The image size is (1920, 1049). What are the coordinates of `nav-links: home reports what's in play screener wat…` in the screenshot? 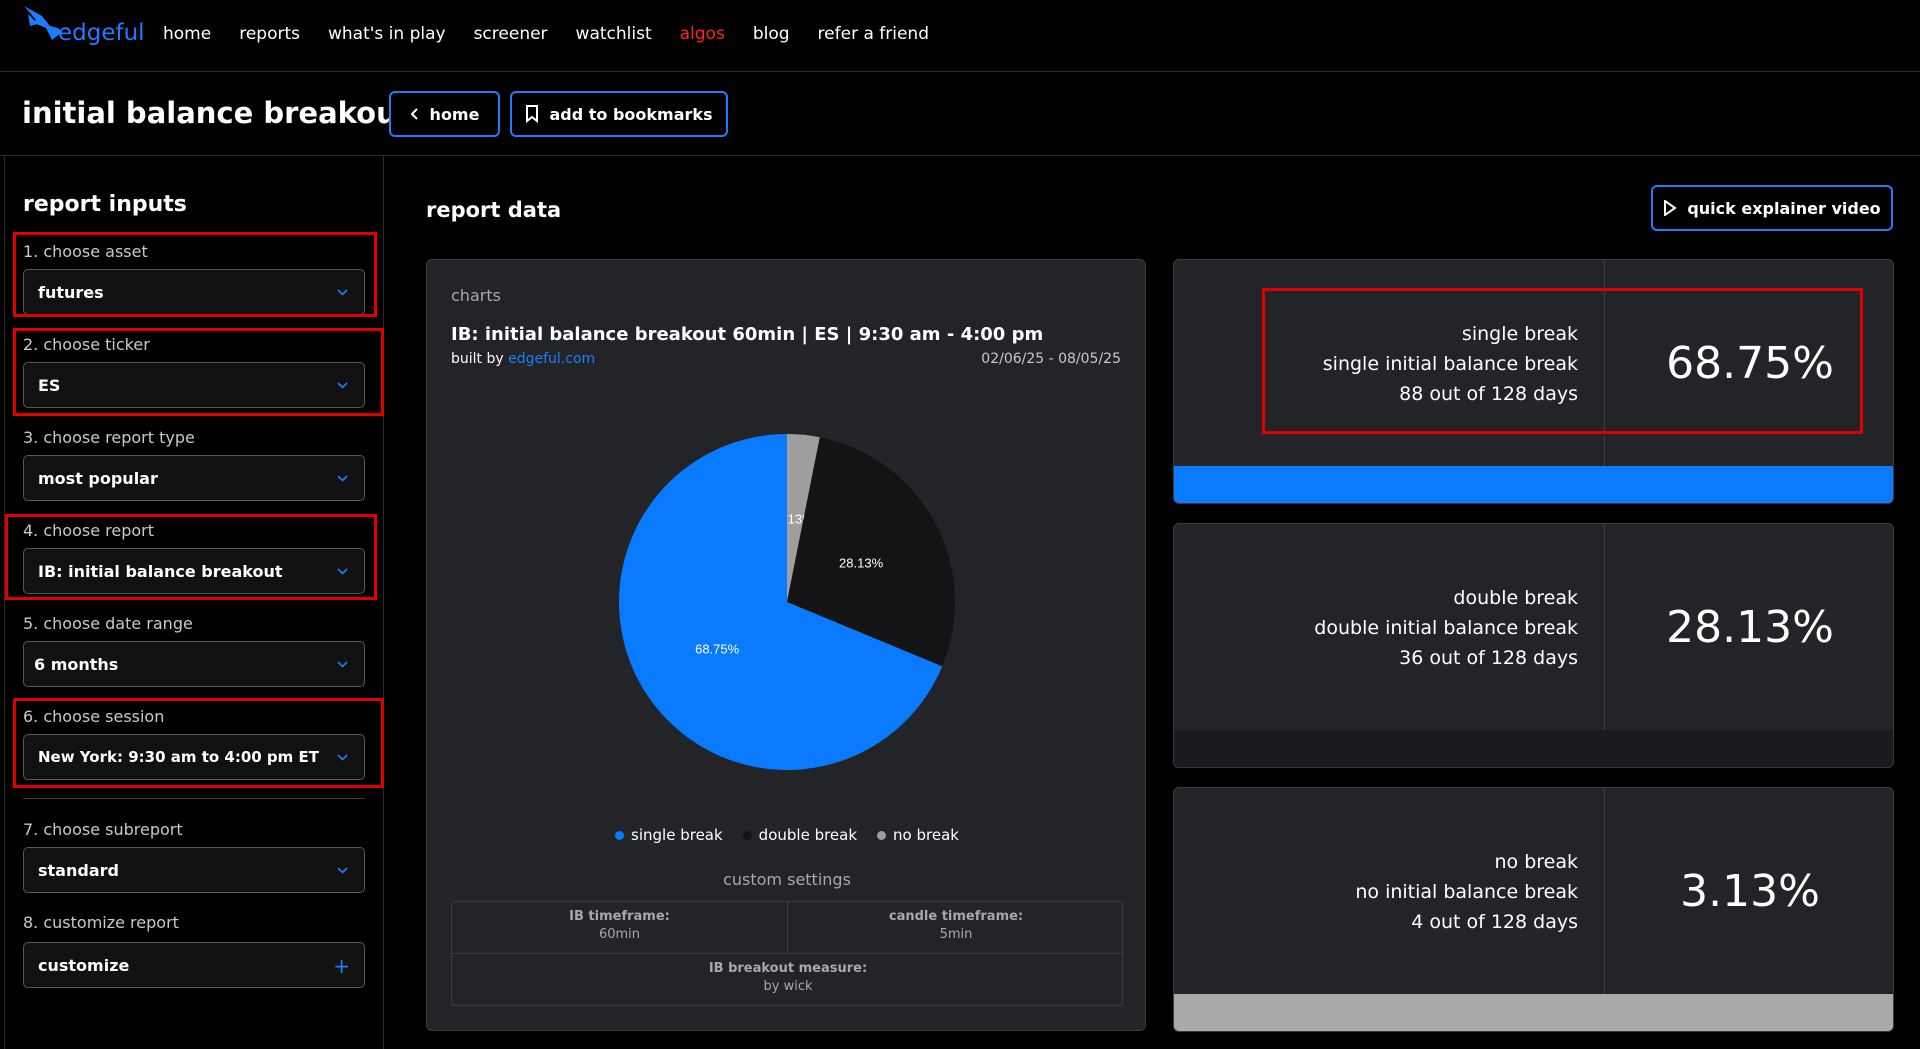 It's located at (560, 34).